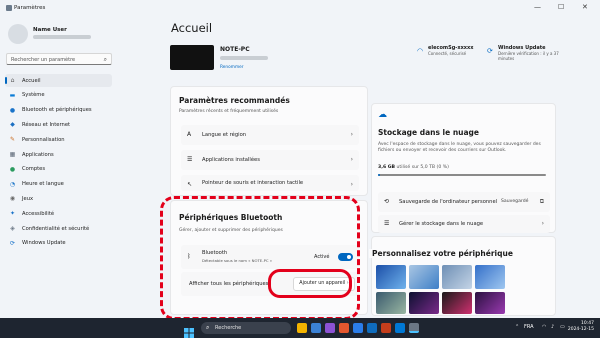 The height and width of the screenshot is (338, 600). I want to click on avatar, so click(18, 34).